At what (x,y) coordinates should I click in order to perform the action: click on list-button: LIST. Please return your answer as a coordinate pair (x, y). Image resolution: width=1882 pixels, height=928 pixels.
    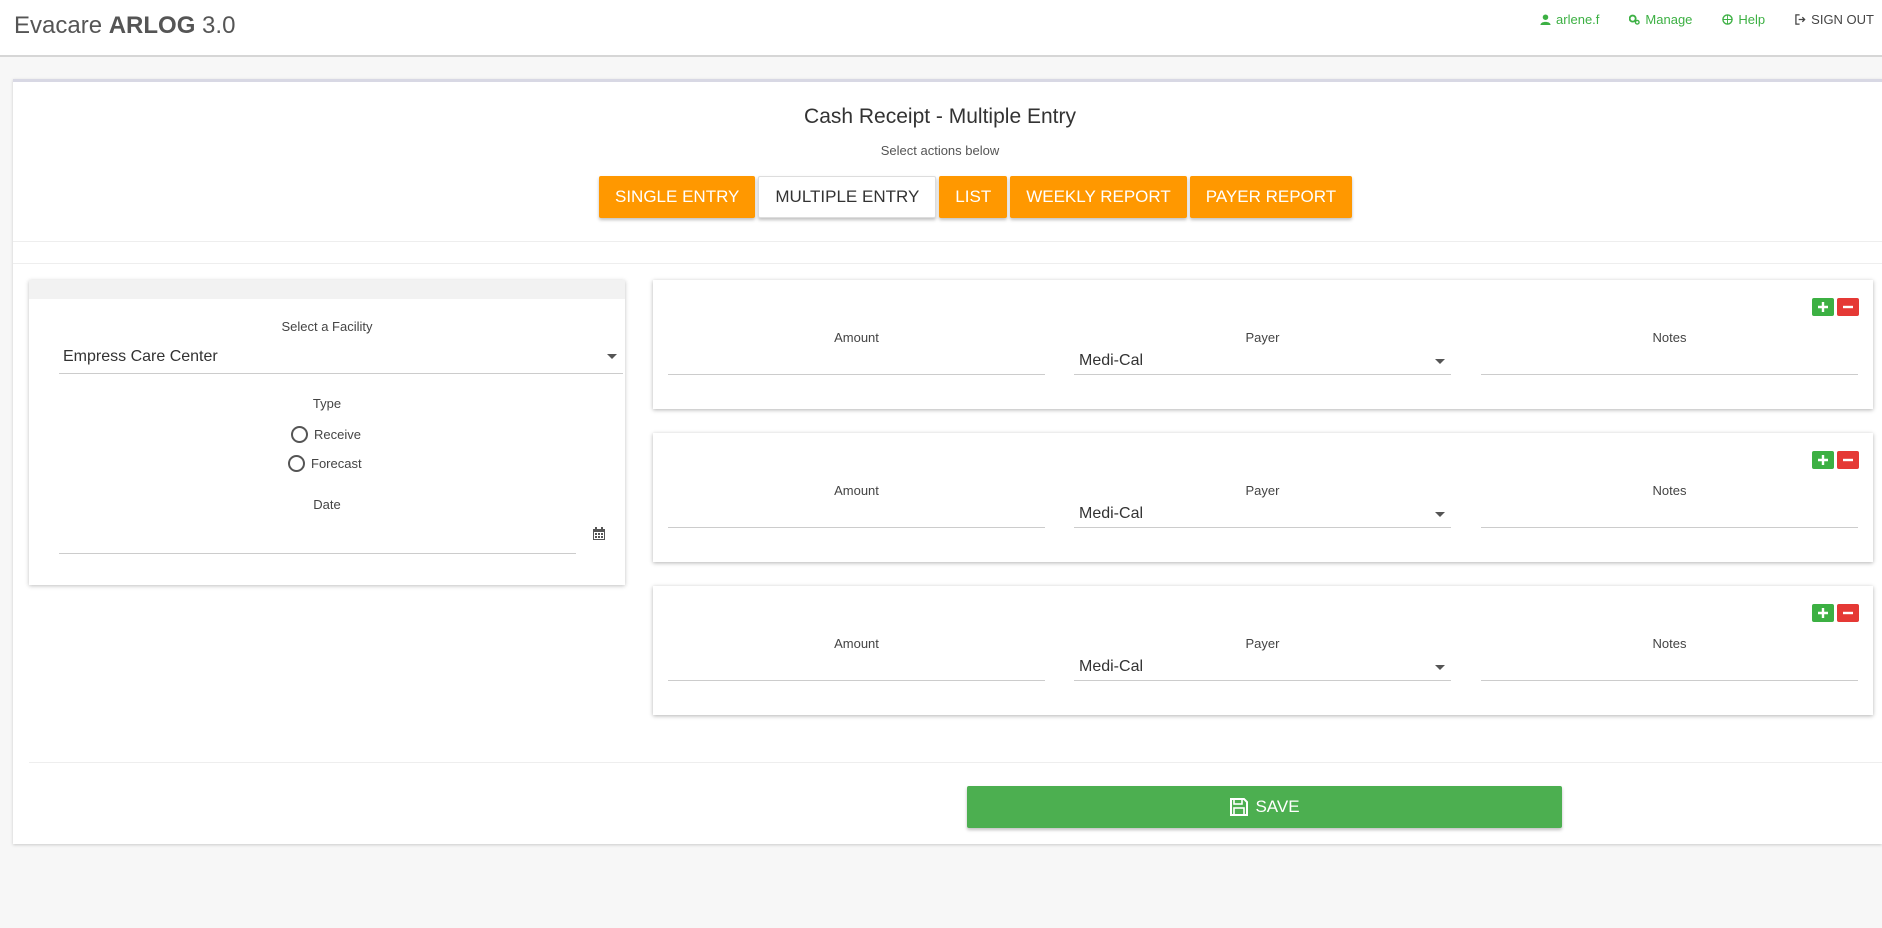
    Looking at the image, I should click on (973, 197).